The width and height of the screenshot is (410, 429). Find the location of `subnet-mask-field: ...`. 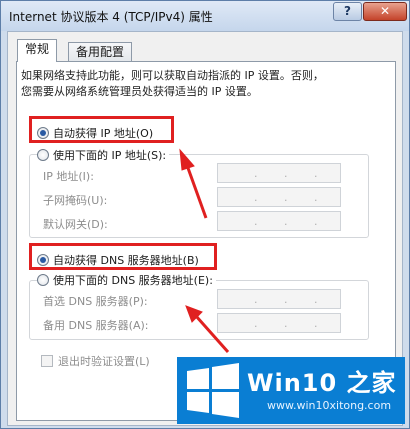

subnet-mask-field: ... is located at coordinates (279, 197).